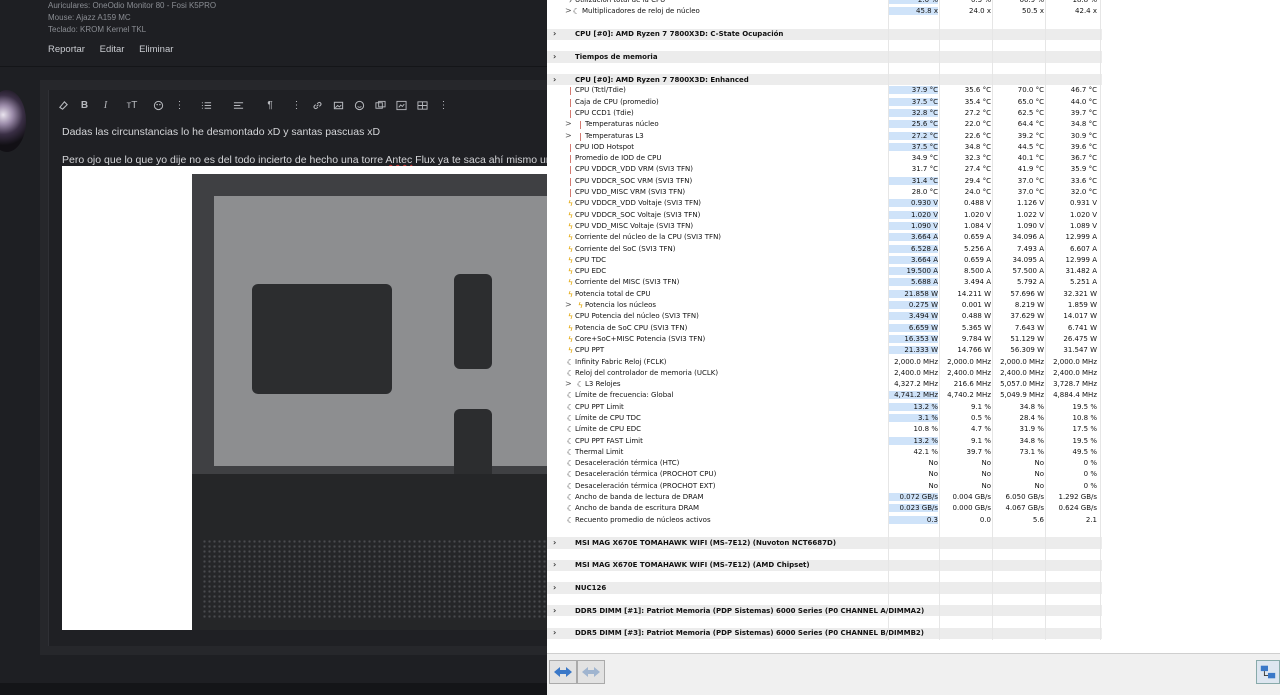 The height and width of the screenshot is (695, 1280). Describe the element at coordinates (824, 463) in the screenshot. I see `sensor-row: ☾ Desaceleración térmica (HTC) No No No 0 %` at that location.